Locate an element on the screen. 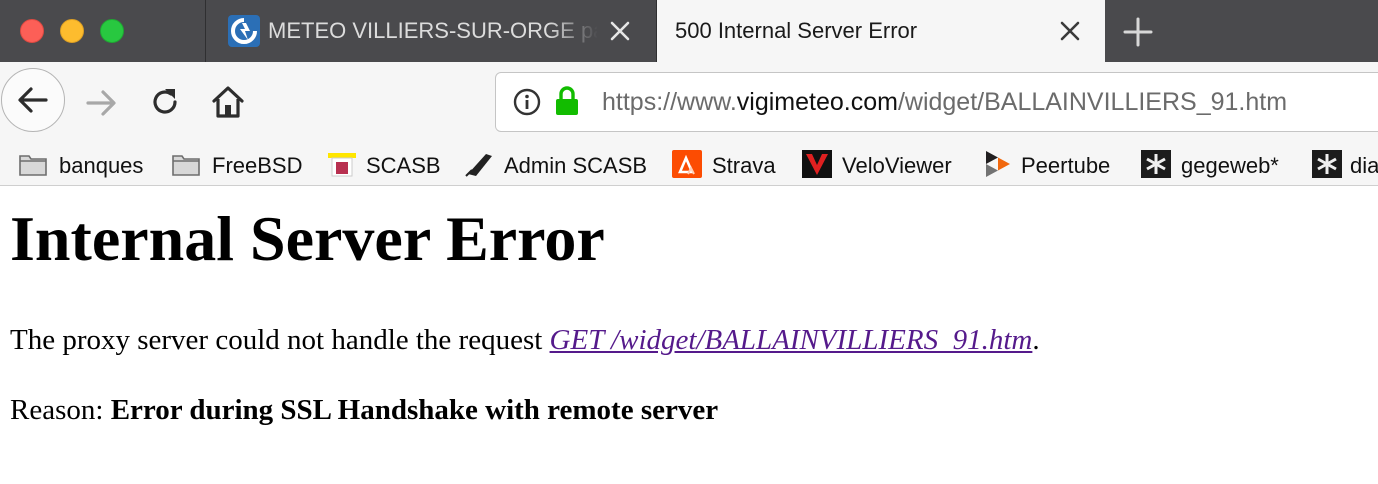  forward-arrow-icon is located at coordinates (101, 103).